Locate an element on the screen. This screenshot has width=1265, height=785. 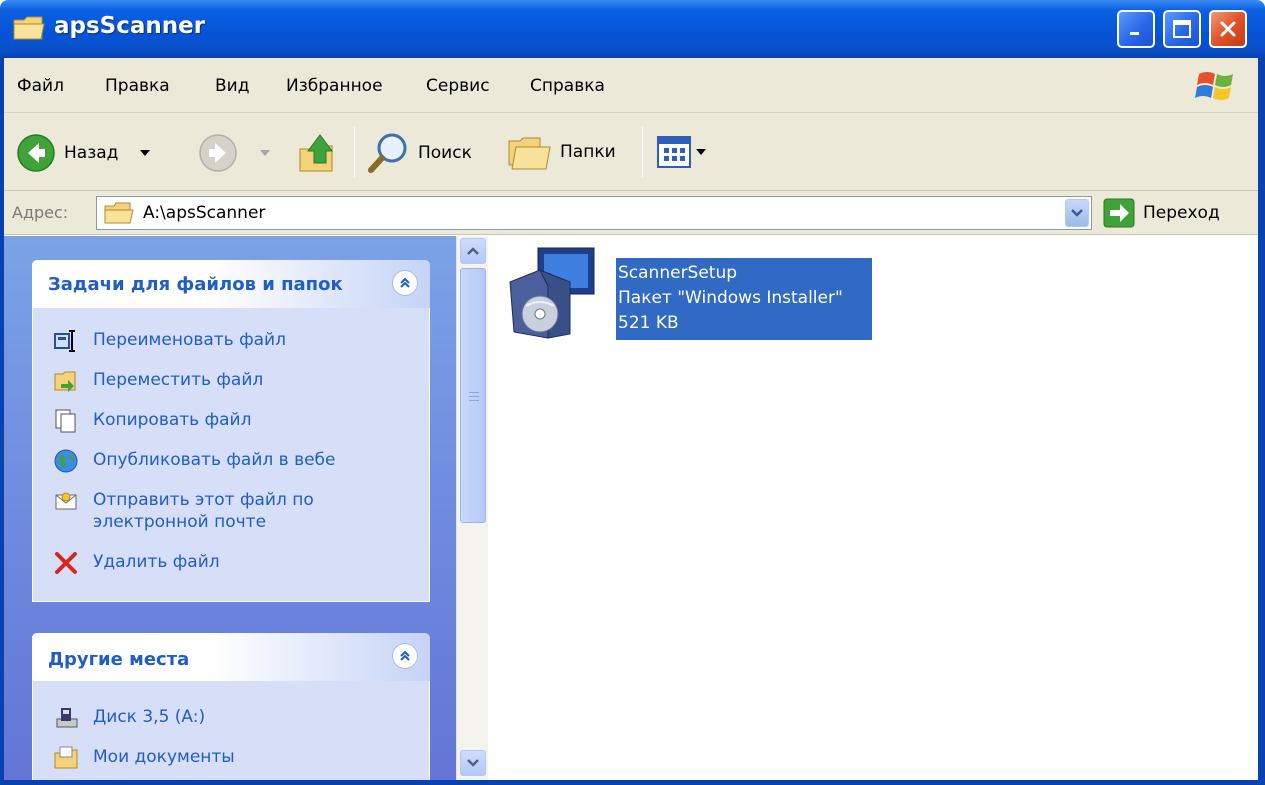
scroll-thumb is located at coordinates (473, 395).